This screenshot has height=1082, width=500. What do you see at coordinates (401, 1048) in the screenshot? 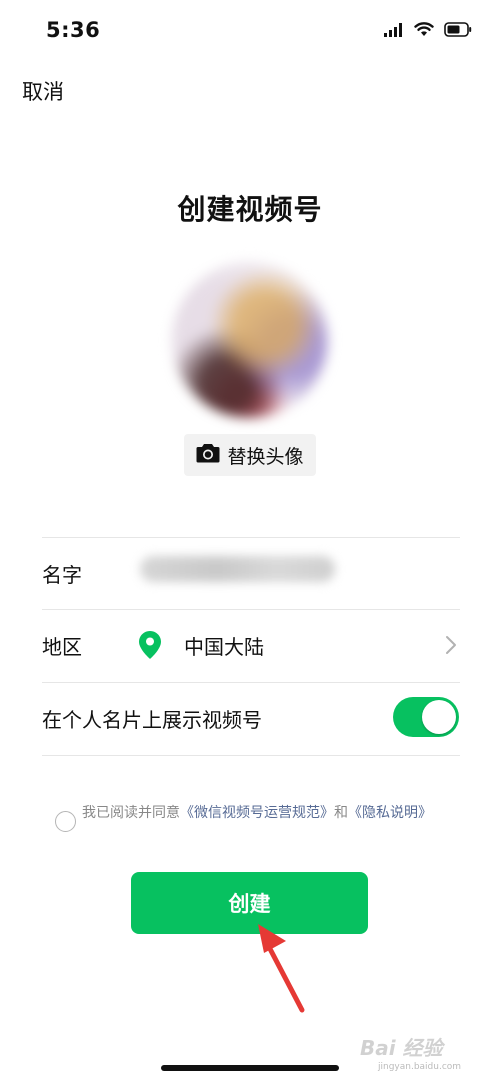
I see `watermark: Bai 经验` at bounding box center [401, 1048].